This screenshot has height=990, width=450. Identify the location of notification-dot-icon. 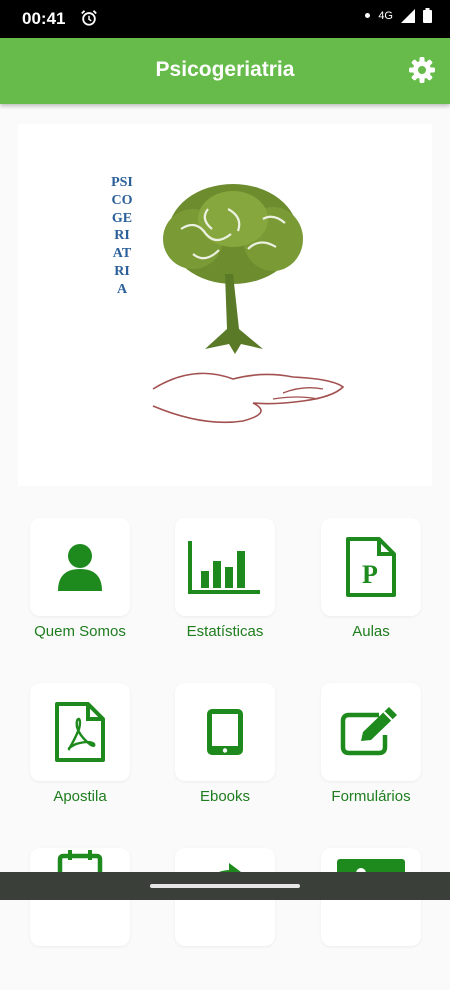
(368, 15).